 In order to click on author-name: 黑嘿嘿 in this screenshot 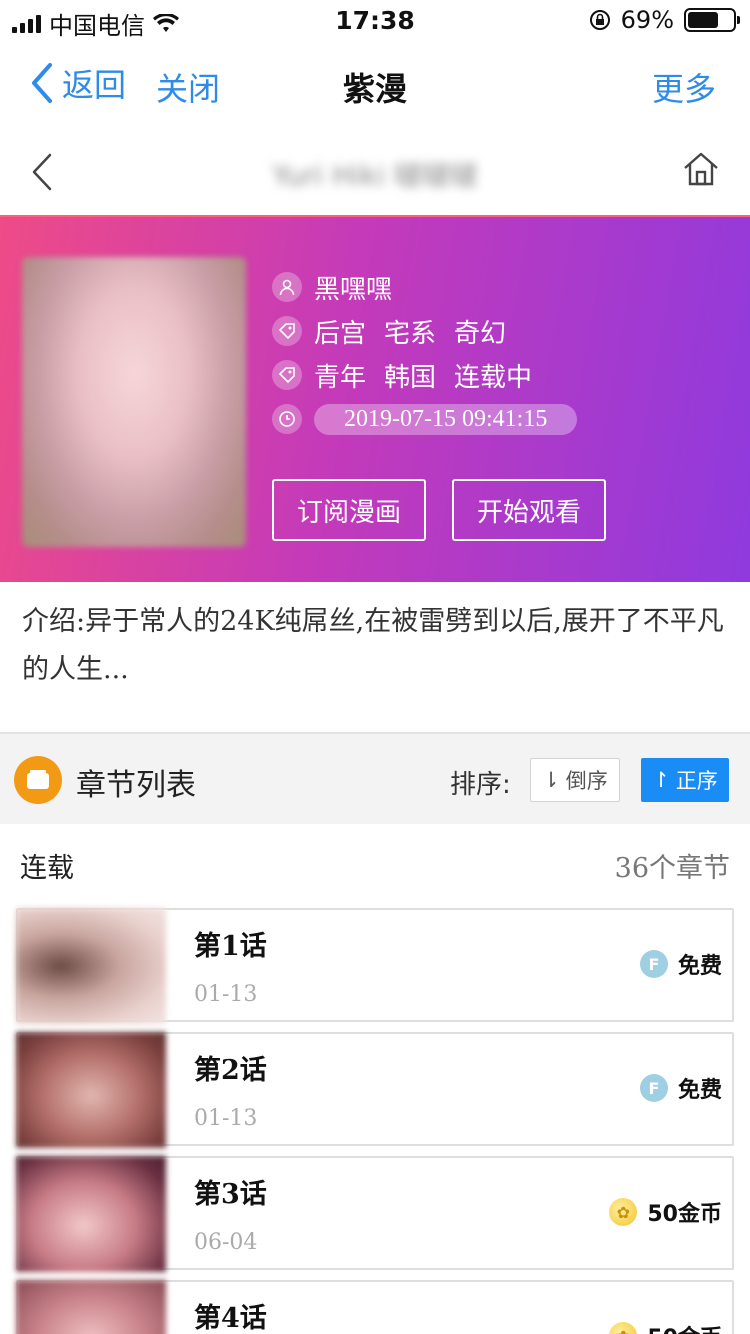, I will do `click(353, 289)`.